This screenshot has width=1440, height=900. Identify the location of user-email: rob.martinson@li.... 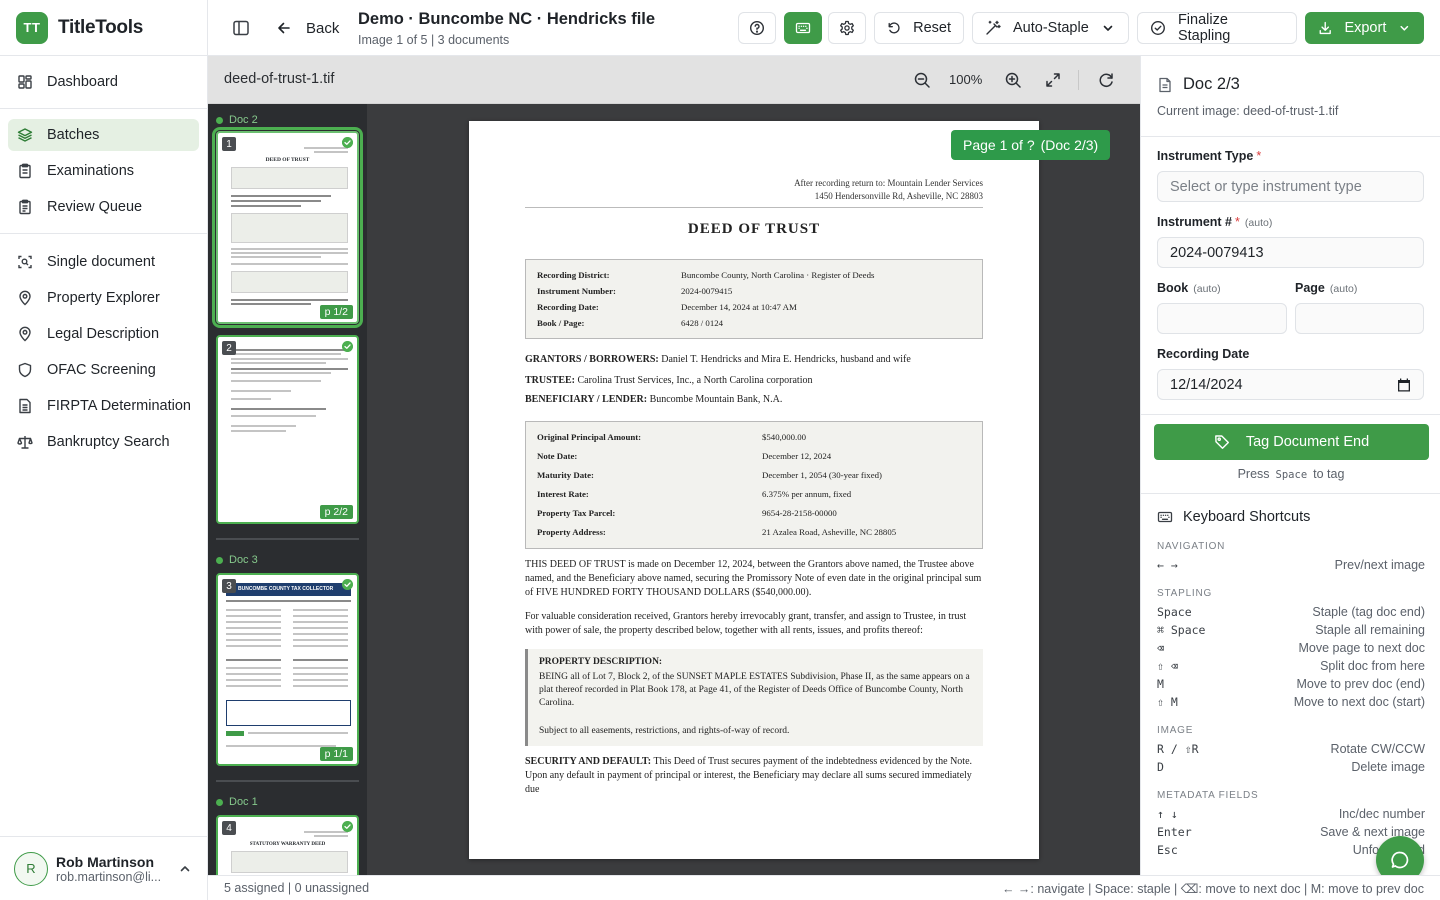
(109, 876).